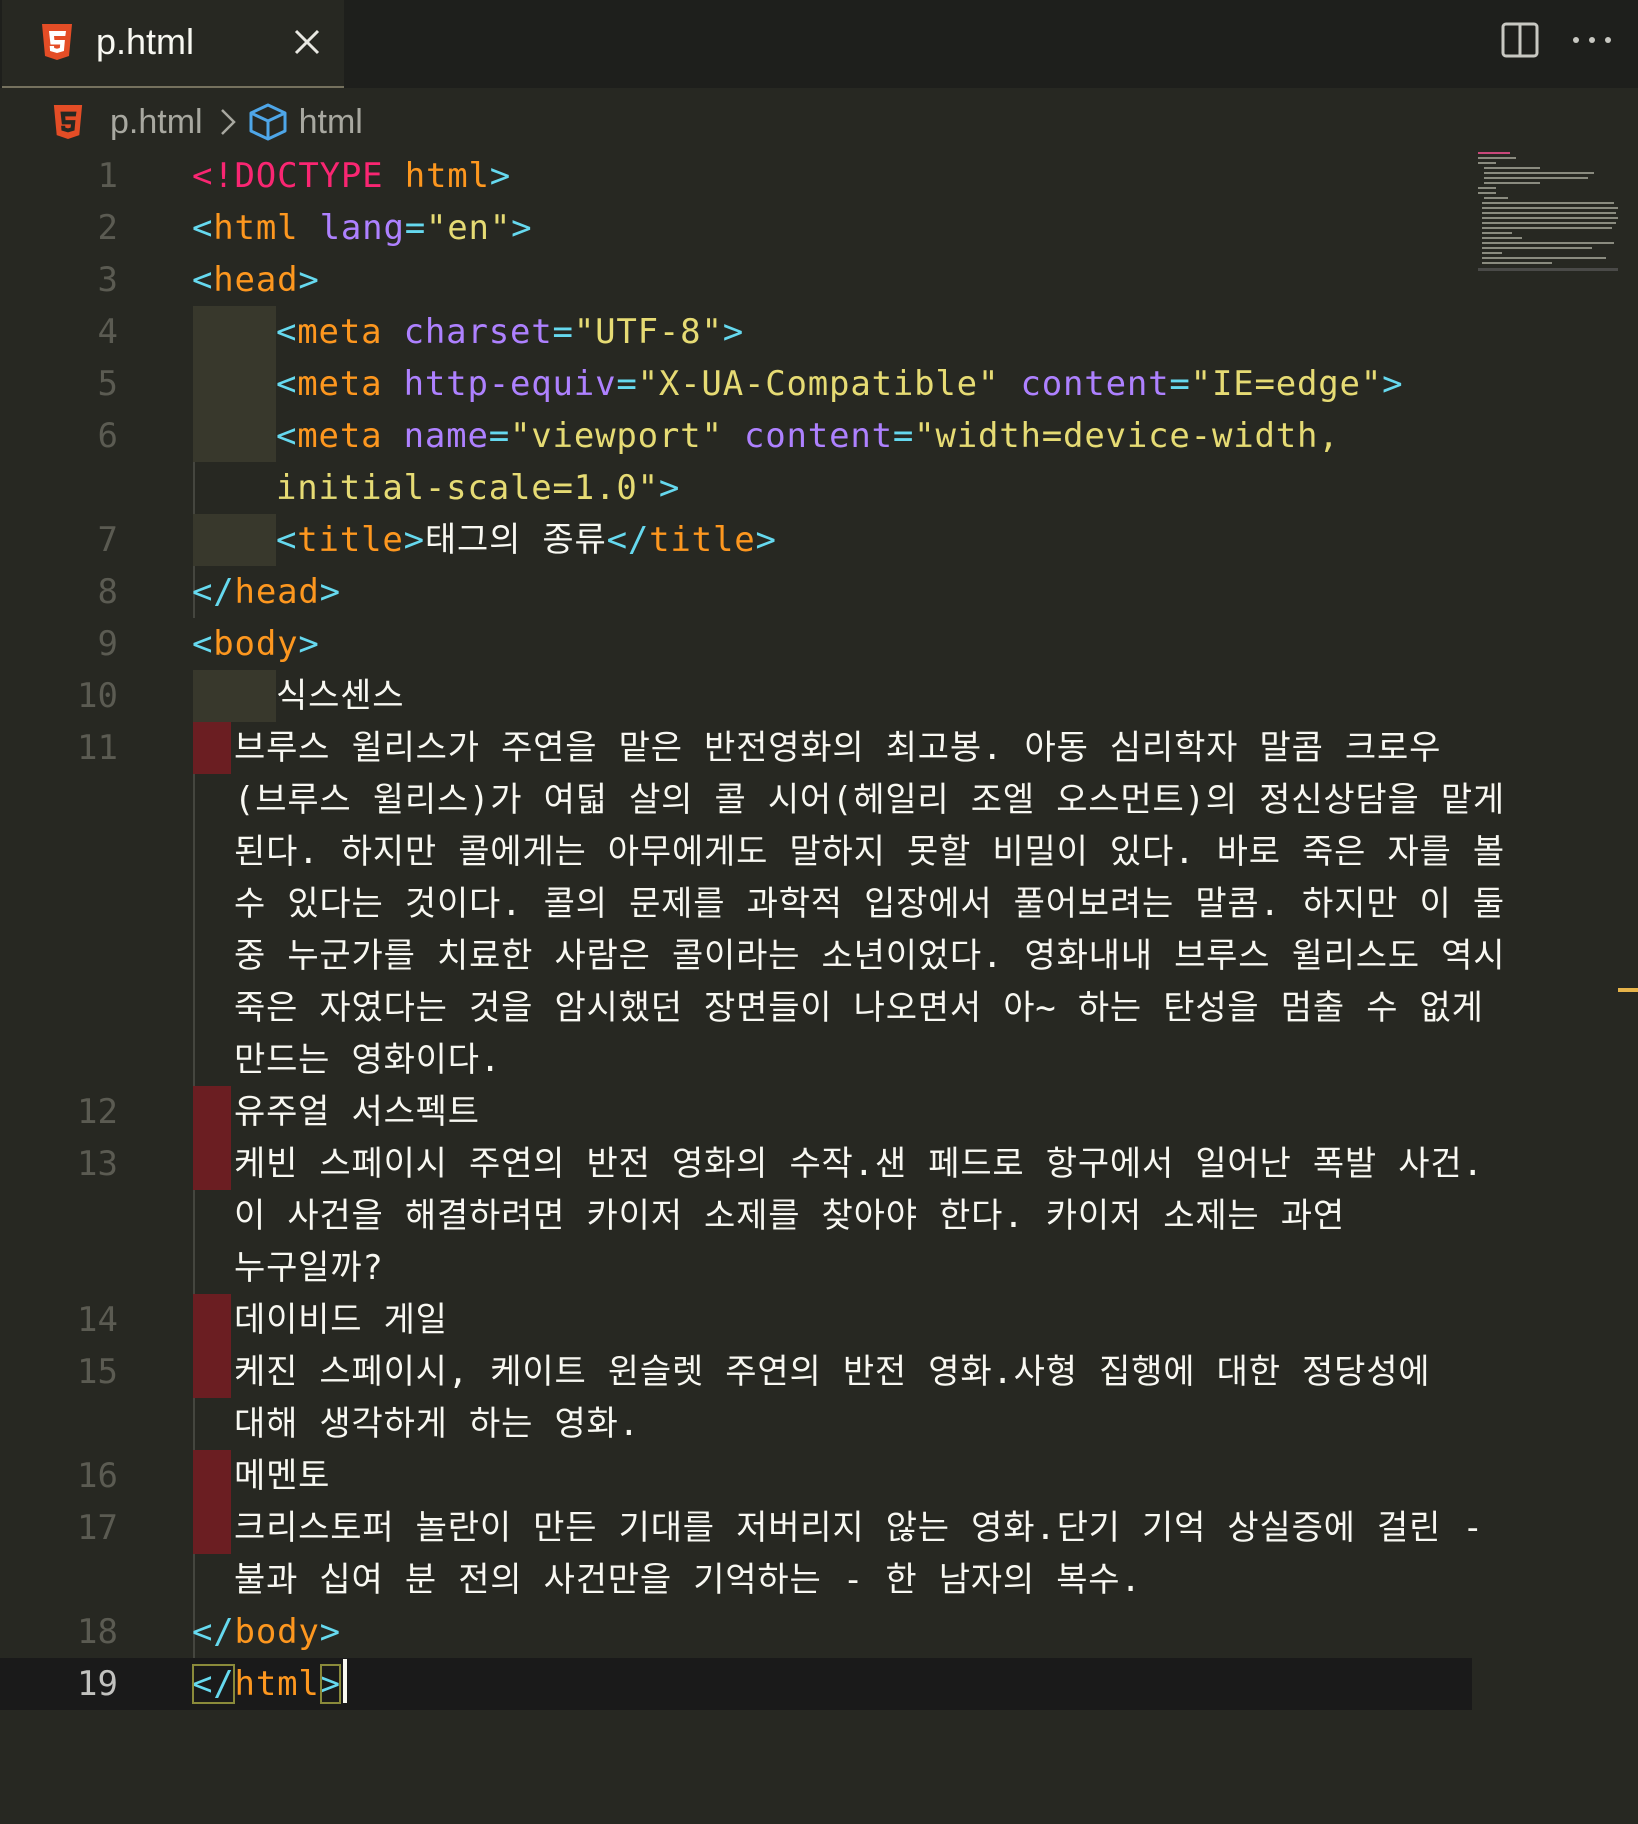 The height and width of the screenshot is (1824, 1638). I want to click on minimap, so click(1548, 212).